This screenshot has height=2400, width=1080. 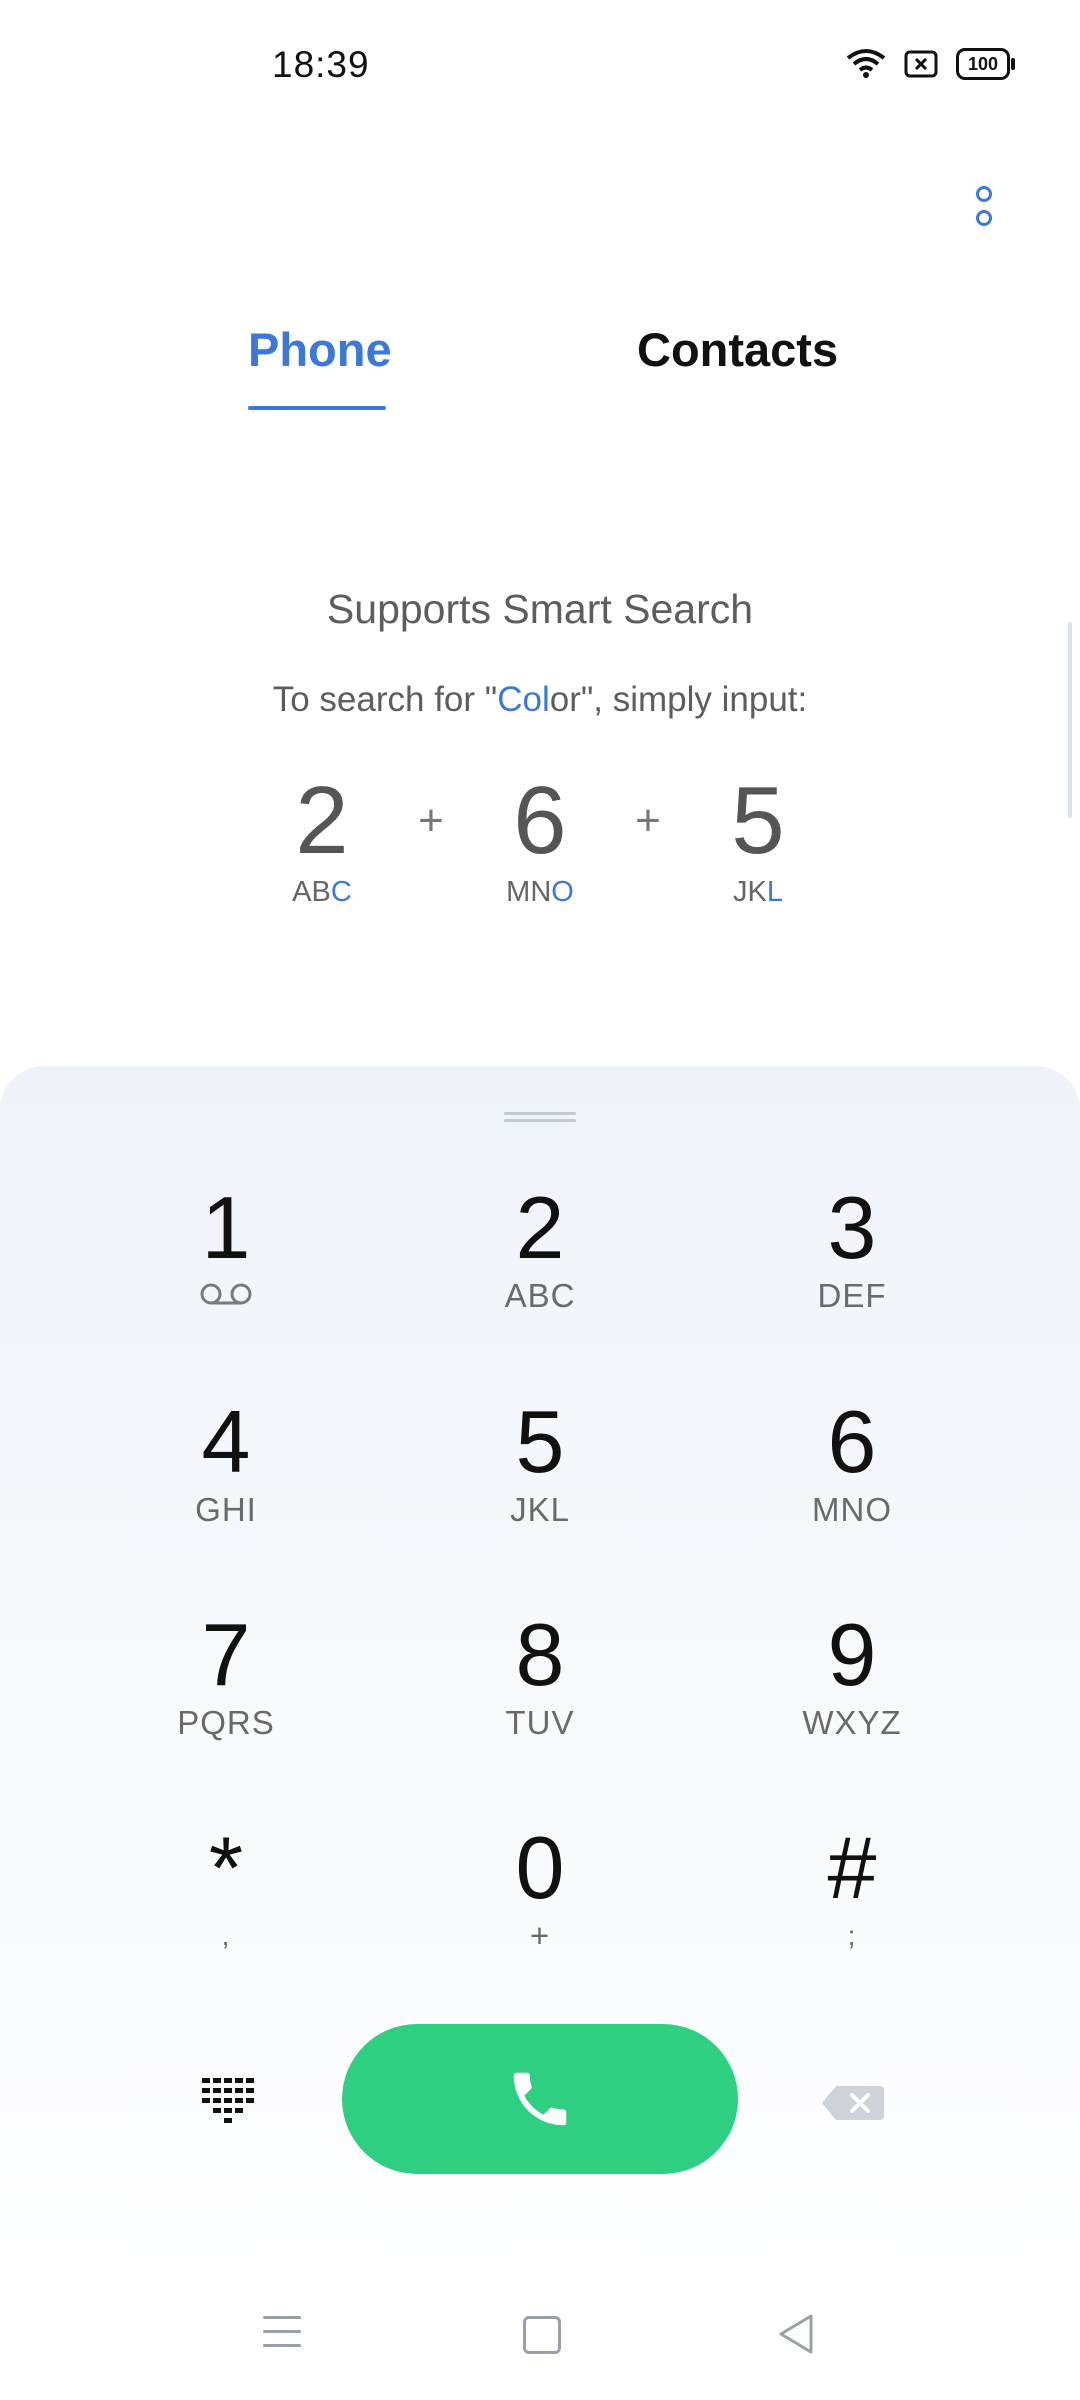 What do you see at coordinates (984, 212) in the screenshot?
I see `more-vertical-icon` at bounding box center [984, 212].